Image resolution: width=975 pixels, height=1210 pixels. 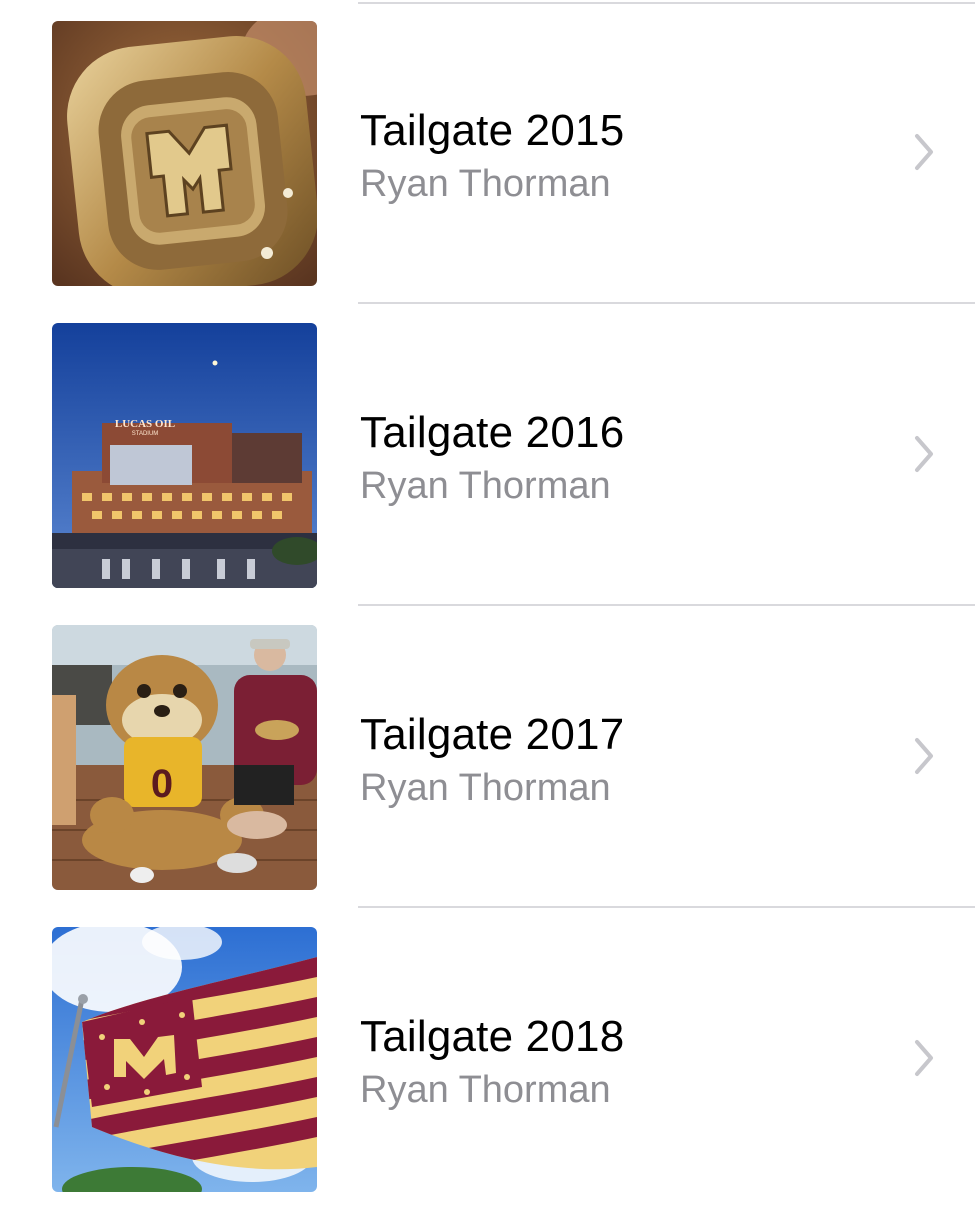 I want to click on stadium-image: LUCAS OIL STADIUM, so click(x=184, y=455).